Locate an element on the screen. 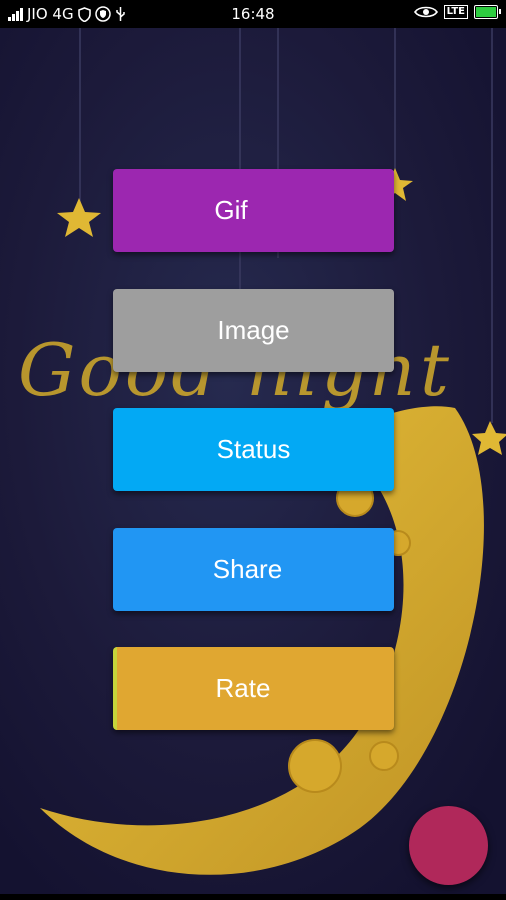 This screenshot has height=900, width=506. eye-icon is located at coordinates (425, 12).